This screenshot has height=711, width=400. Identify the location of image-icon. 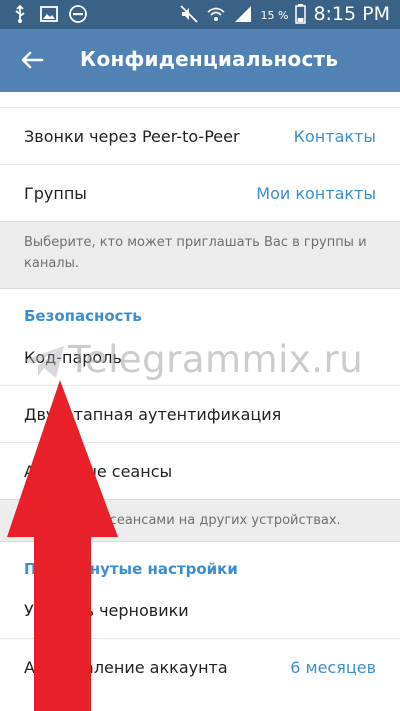
(49, 14).